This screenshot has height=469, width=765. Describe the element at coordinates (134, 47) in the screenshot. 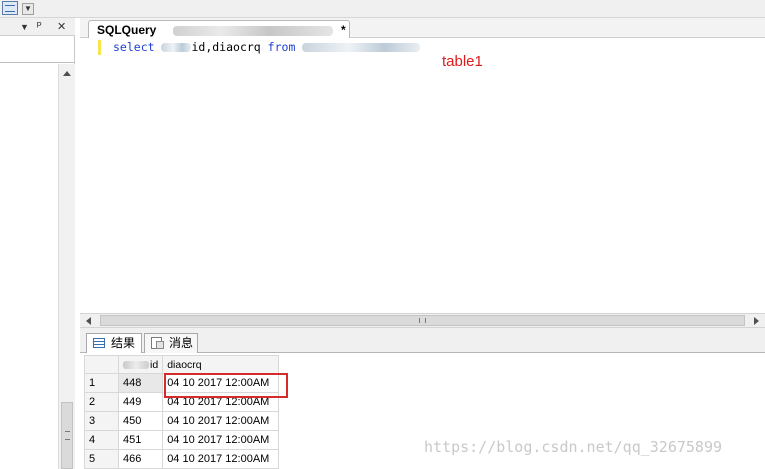

I see `sql-keyword-select: select` at that location.